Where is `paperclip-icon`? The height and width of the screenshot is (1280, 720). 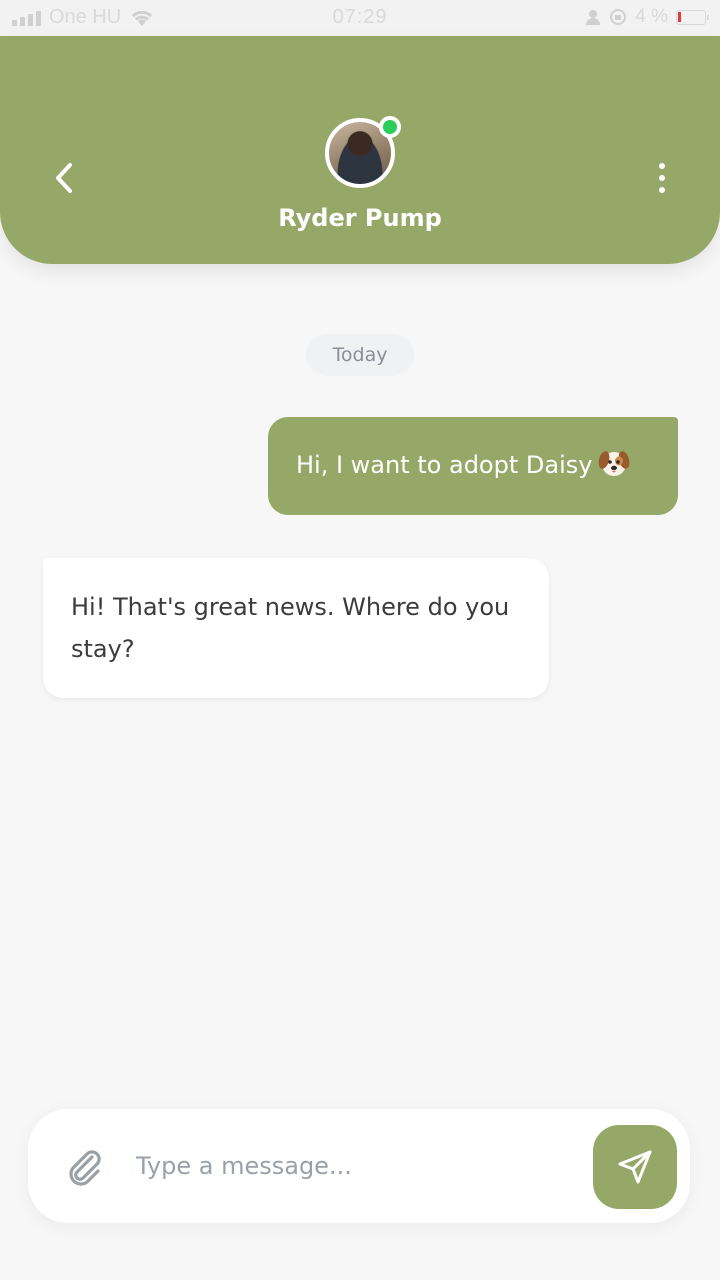 paperclip-icon is located at coordinates (85, 1168).